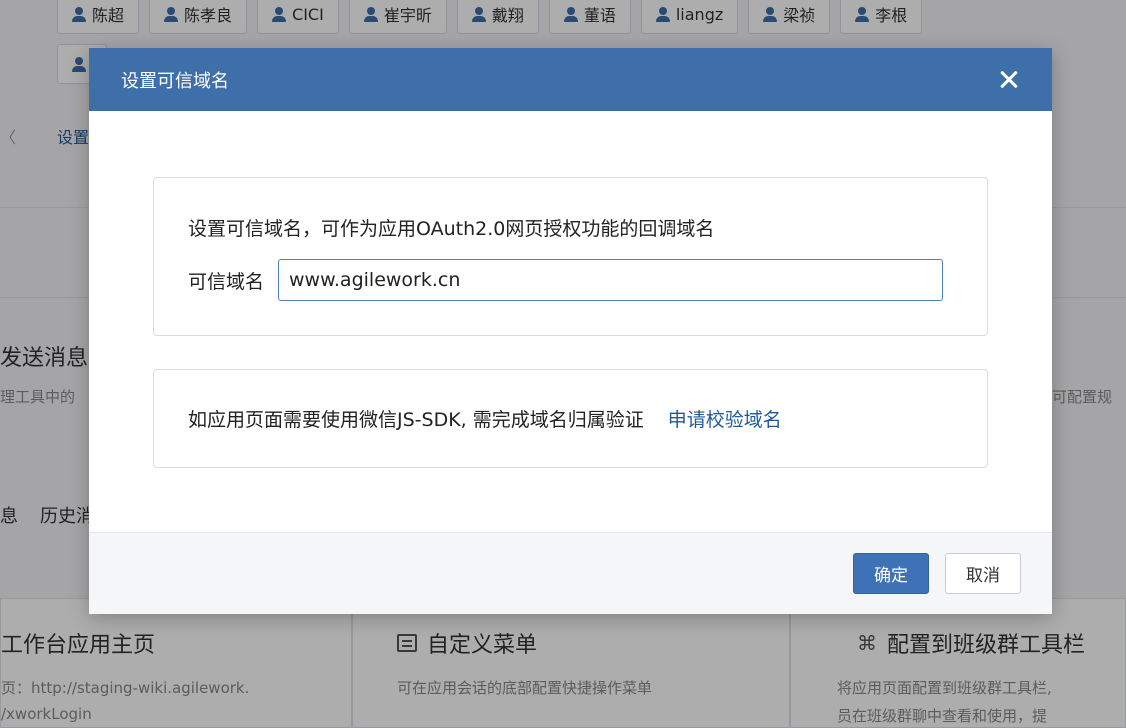  I want to click on dialog-footer: 确定 取消, so click(570, 573).